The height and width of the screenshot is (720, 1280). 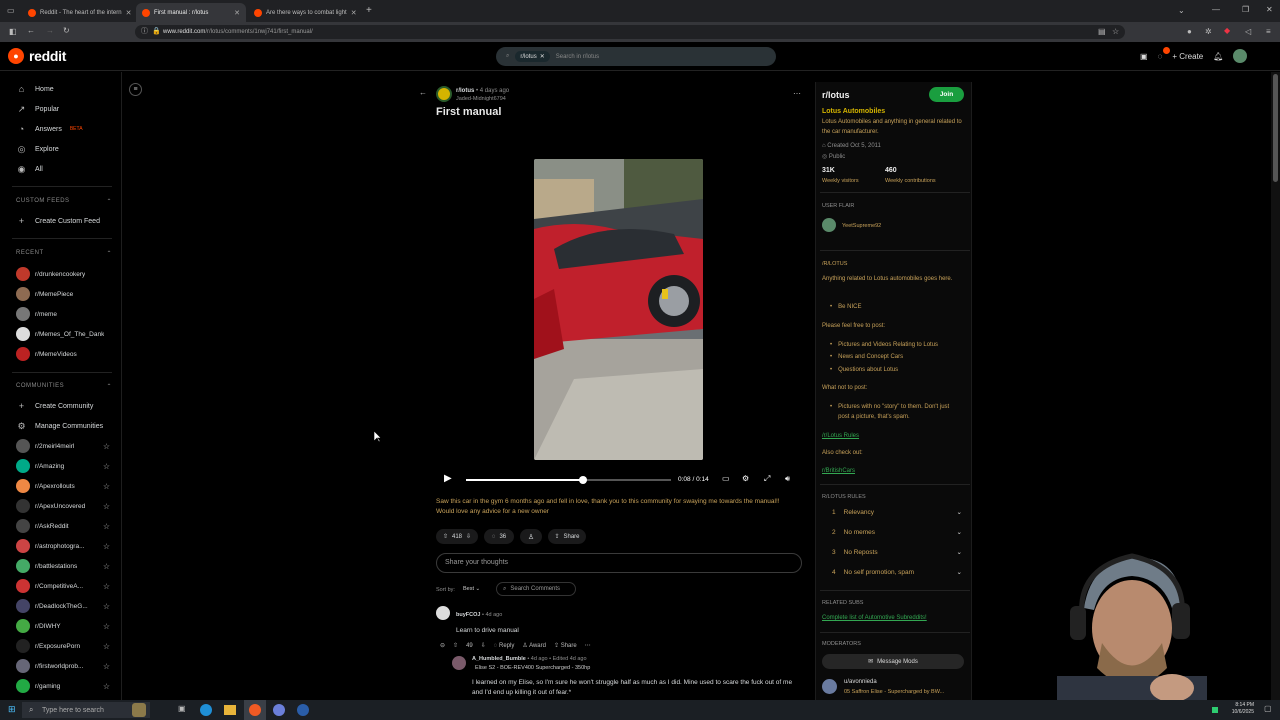 What do you see at coordinates (1248, 32) in the screenshot?
I see `audio-icon: ◁` at bounding box center [1248, 32].